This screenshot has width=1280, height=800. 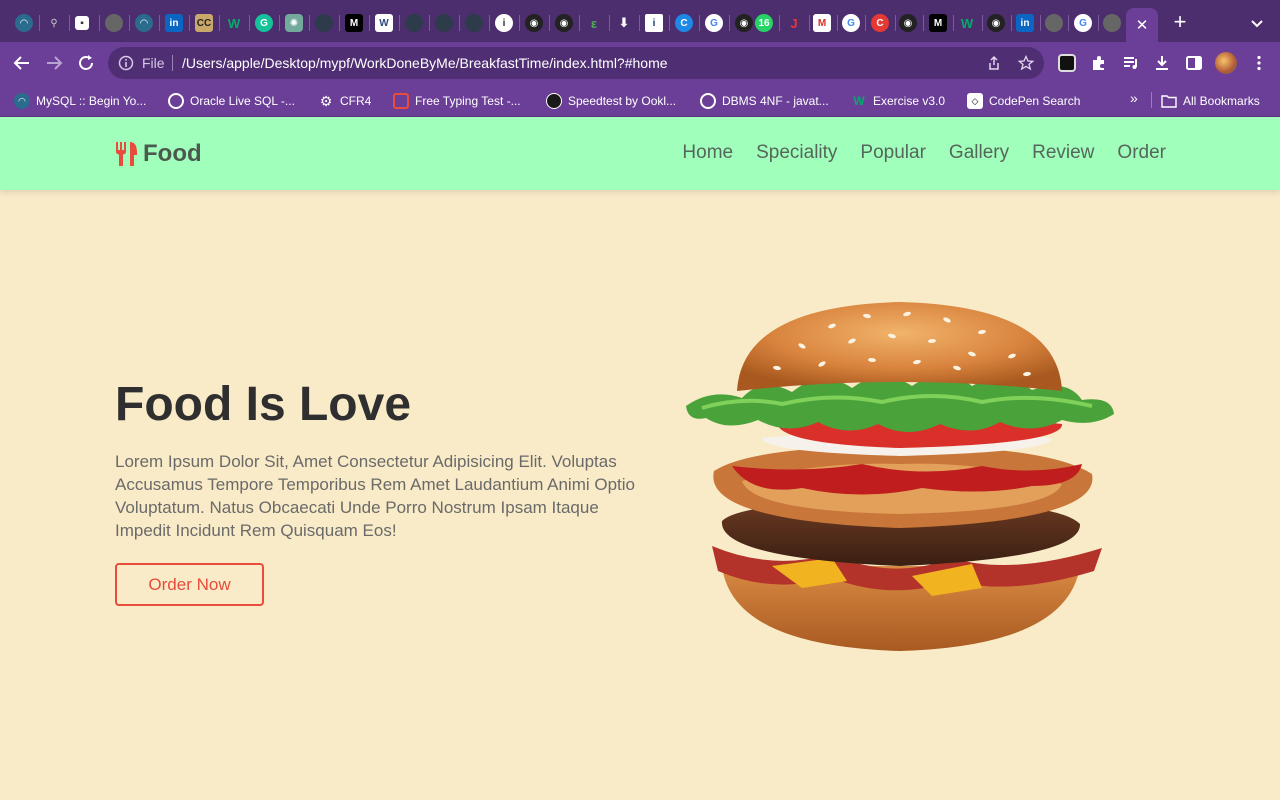 What do you see at coordinates (263, 404) in the screenshot?
I see `hero-title: Food Is Love` at bounding box center [263, 404].